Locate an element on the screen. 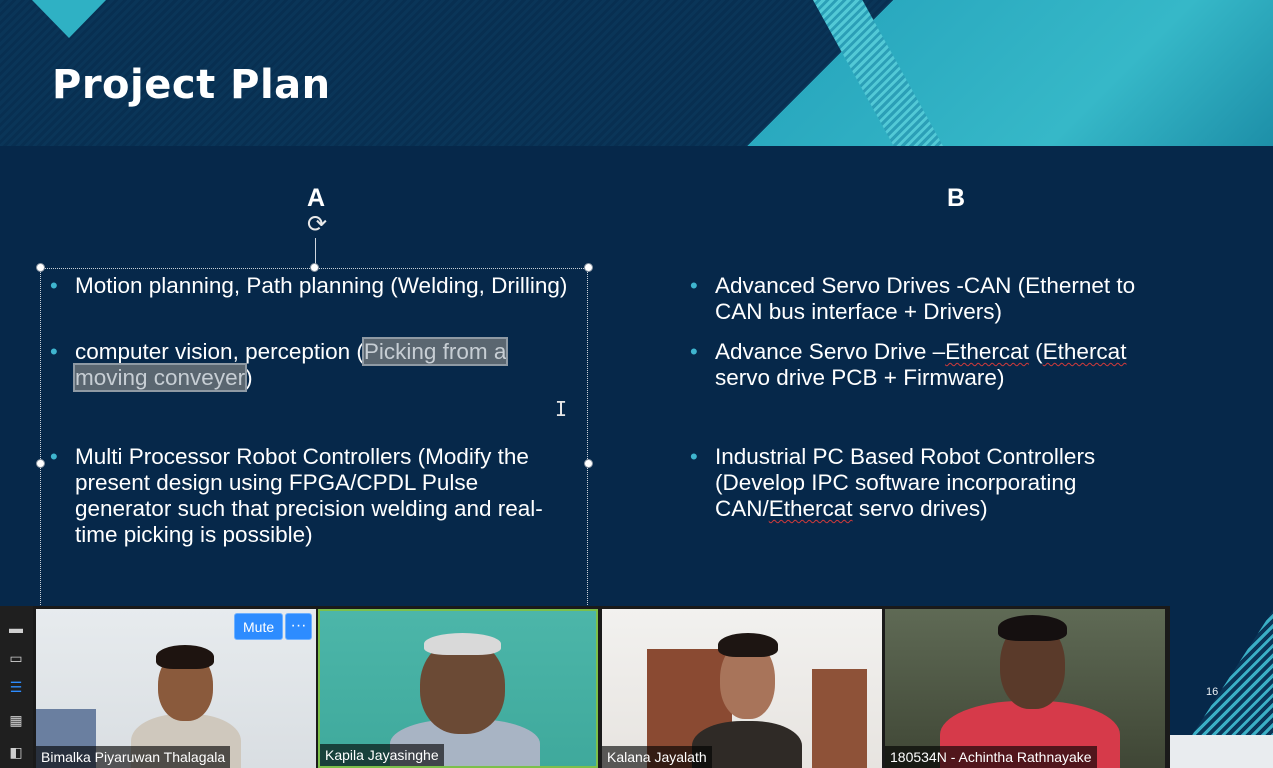  participant-name: Kapila Jayasinghe is located at coordinates (382, 755).